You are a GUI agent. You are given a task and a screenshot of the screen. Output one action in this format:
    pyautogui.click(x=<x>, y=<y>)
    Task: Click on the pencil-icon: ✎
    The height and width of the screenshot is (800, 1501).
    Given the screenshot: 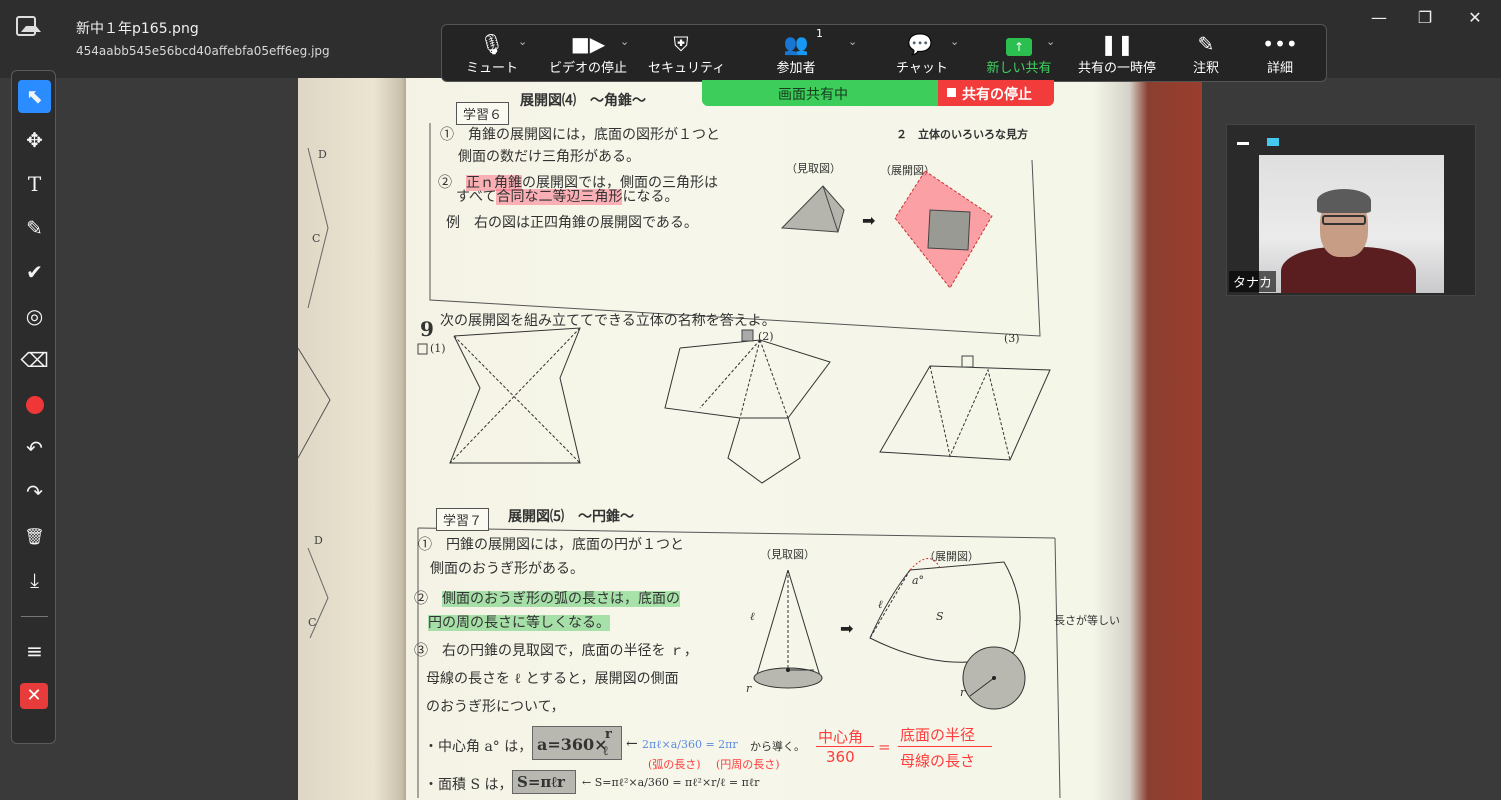 What is the action you would take?
    pyautogui.click(x=1206, y=44)
    